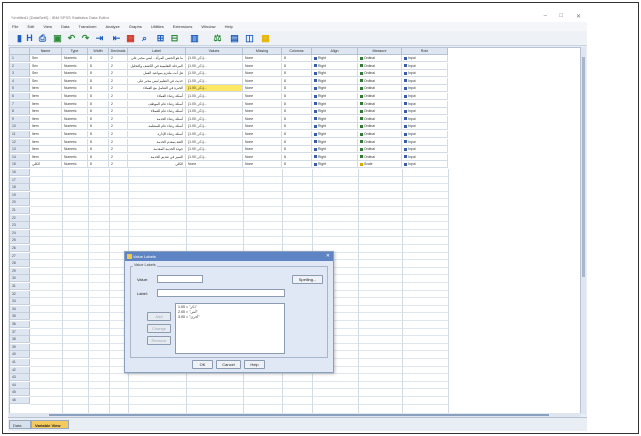 Image resolution: width=641 pixels, height=436 pixels. Describe the element at coordinates (20, 150) in the screenshot. I see `row-number: 13` at that location.